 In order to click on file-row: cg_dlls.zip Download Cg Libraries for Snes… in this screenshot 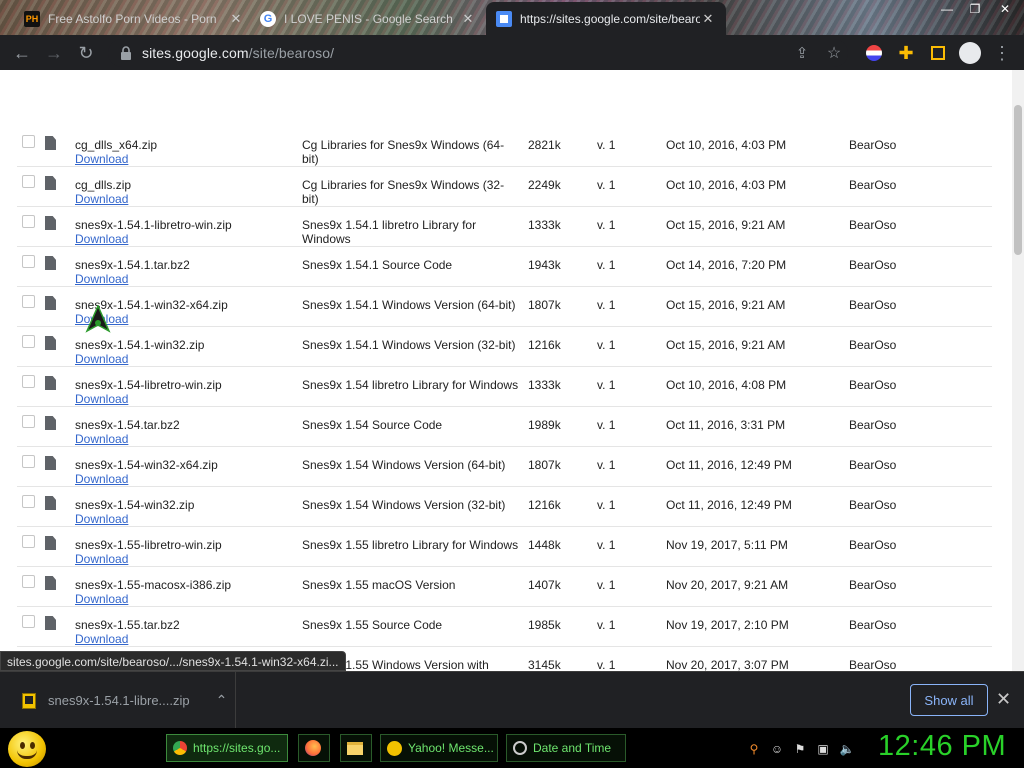, I will do `click(504, 187)`.